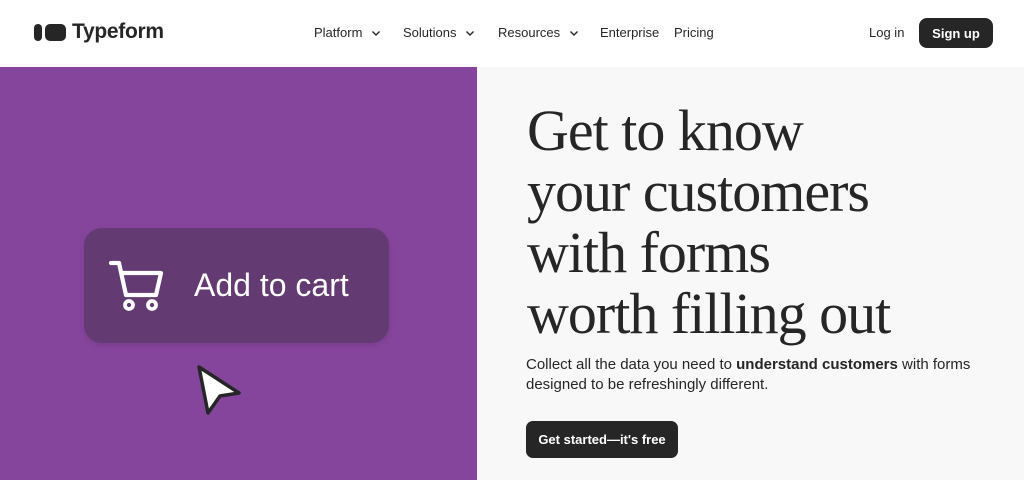  I want to click on headline-line: with forms, so click(649, 252).